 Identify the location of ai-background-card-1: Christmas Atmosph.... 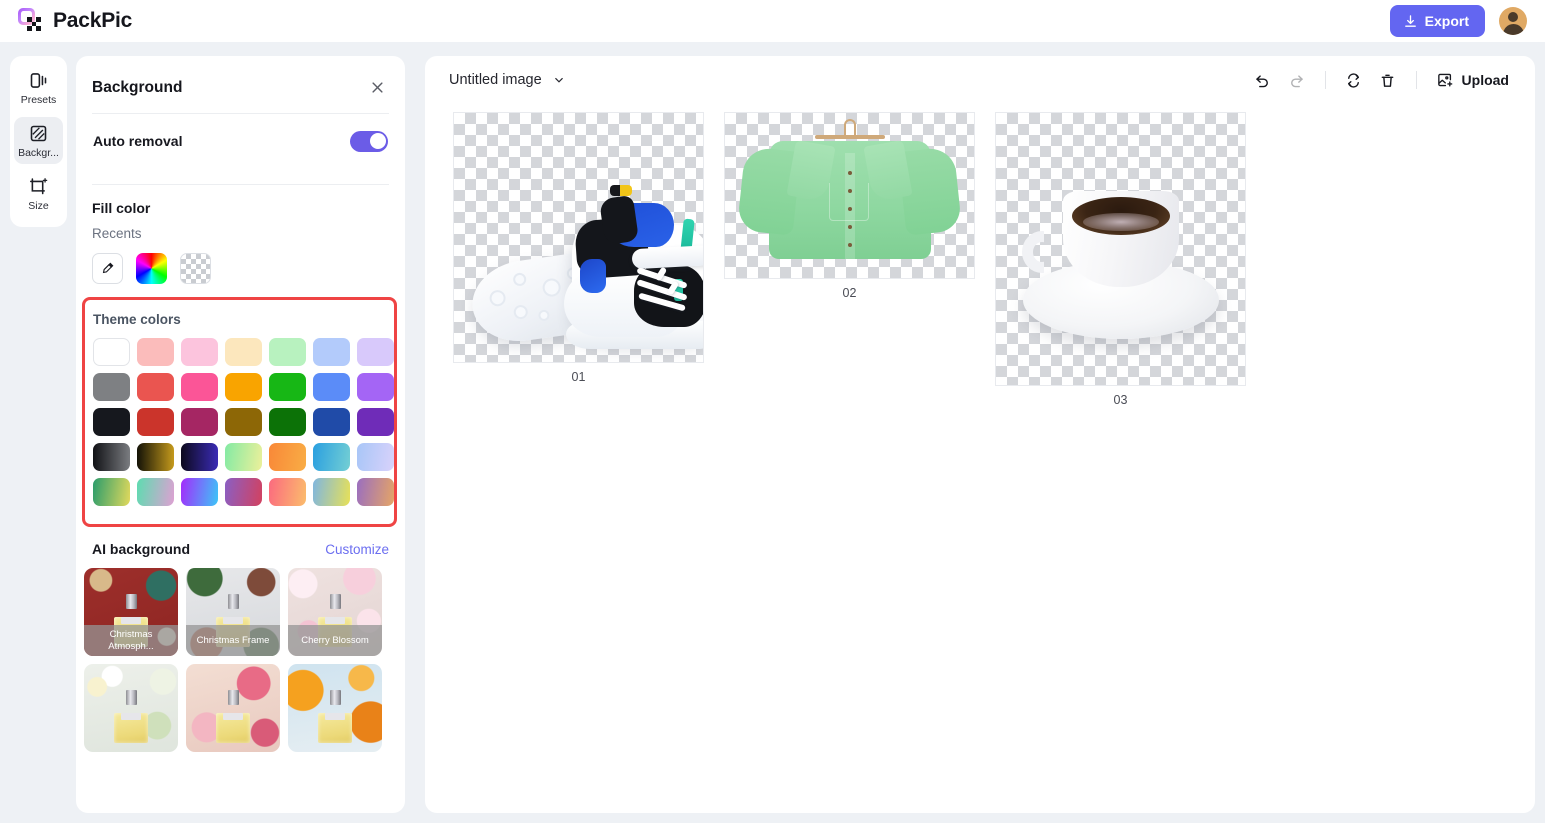
(131, 612).